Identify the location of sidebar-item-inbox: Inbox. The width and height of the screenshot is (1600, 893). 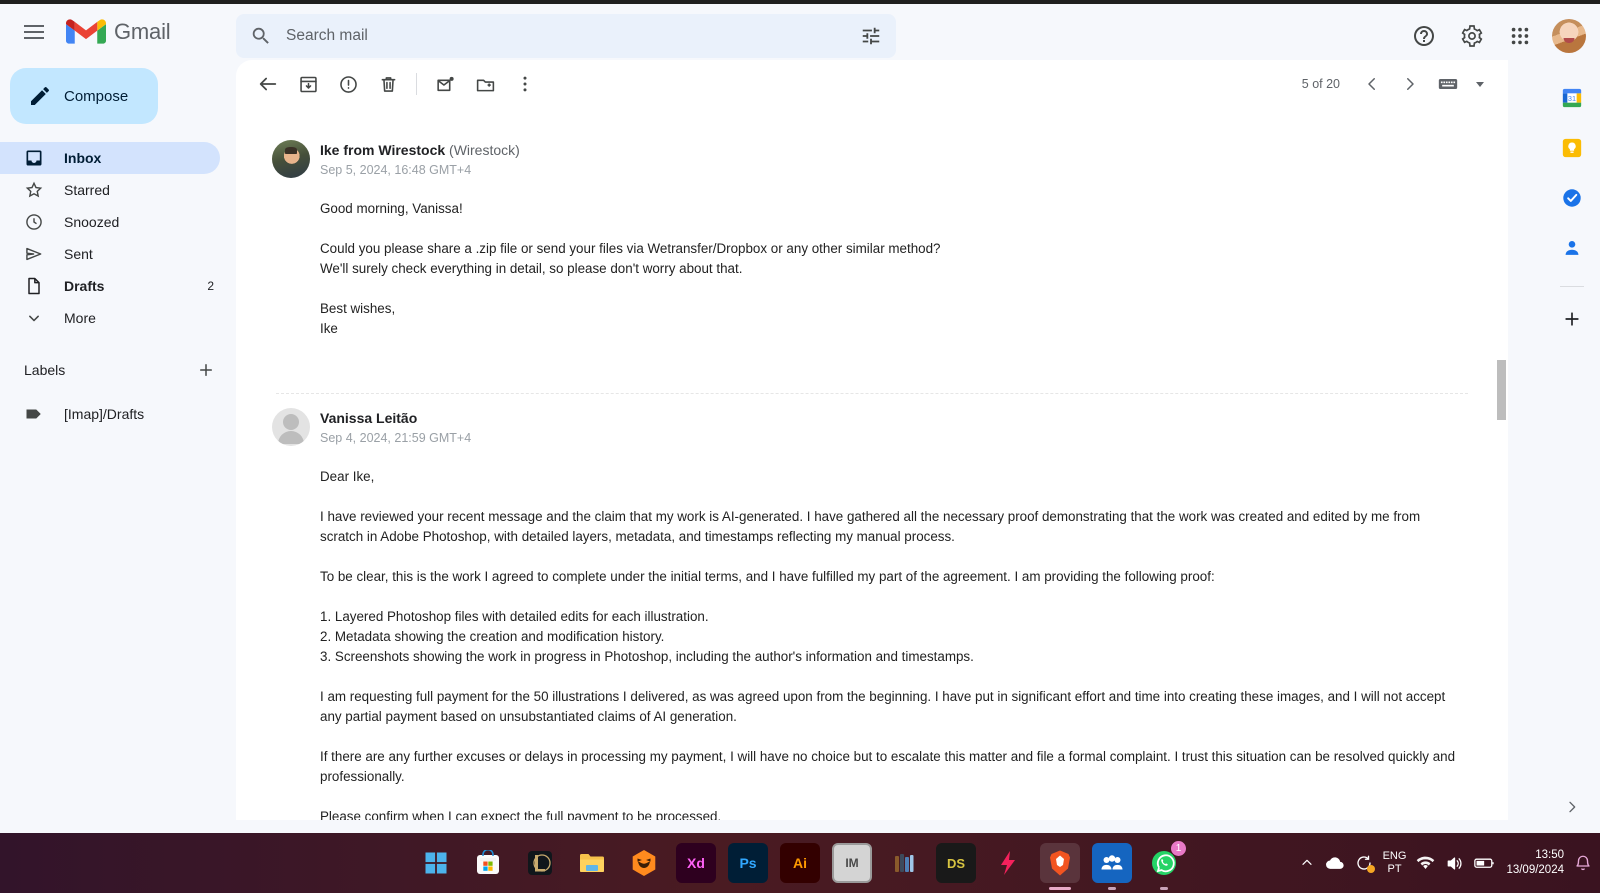
(110, 158).